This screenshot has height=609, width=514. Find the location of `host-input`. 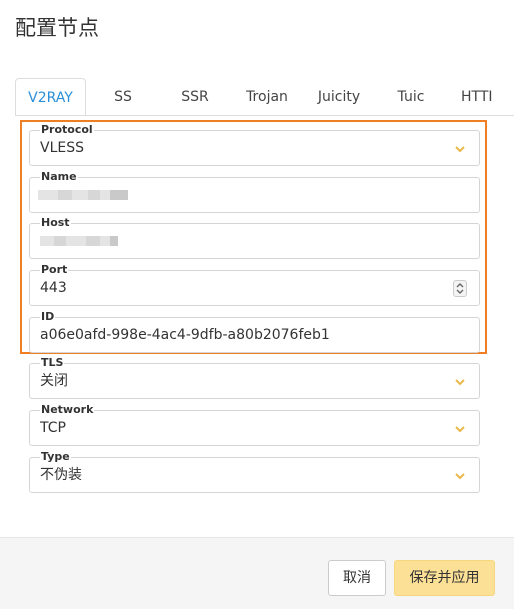

host-input is located at coordinates (254, 241).